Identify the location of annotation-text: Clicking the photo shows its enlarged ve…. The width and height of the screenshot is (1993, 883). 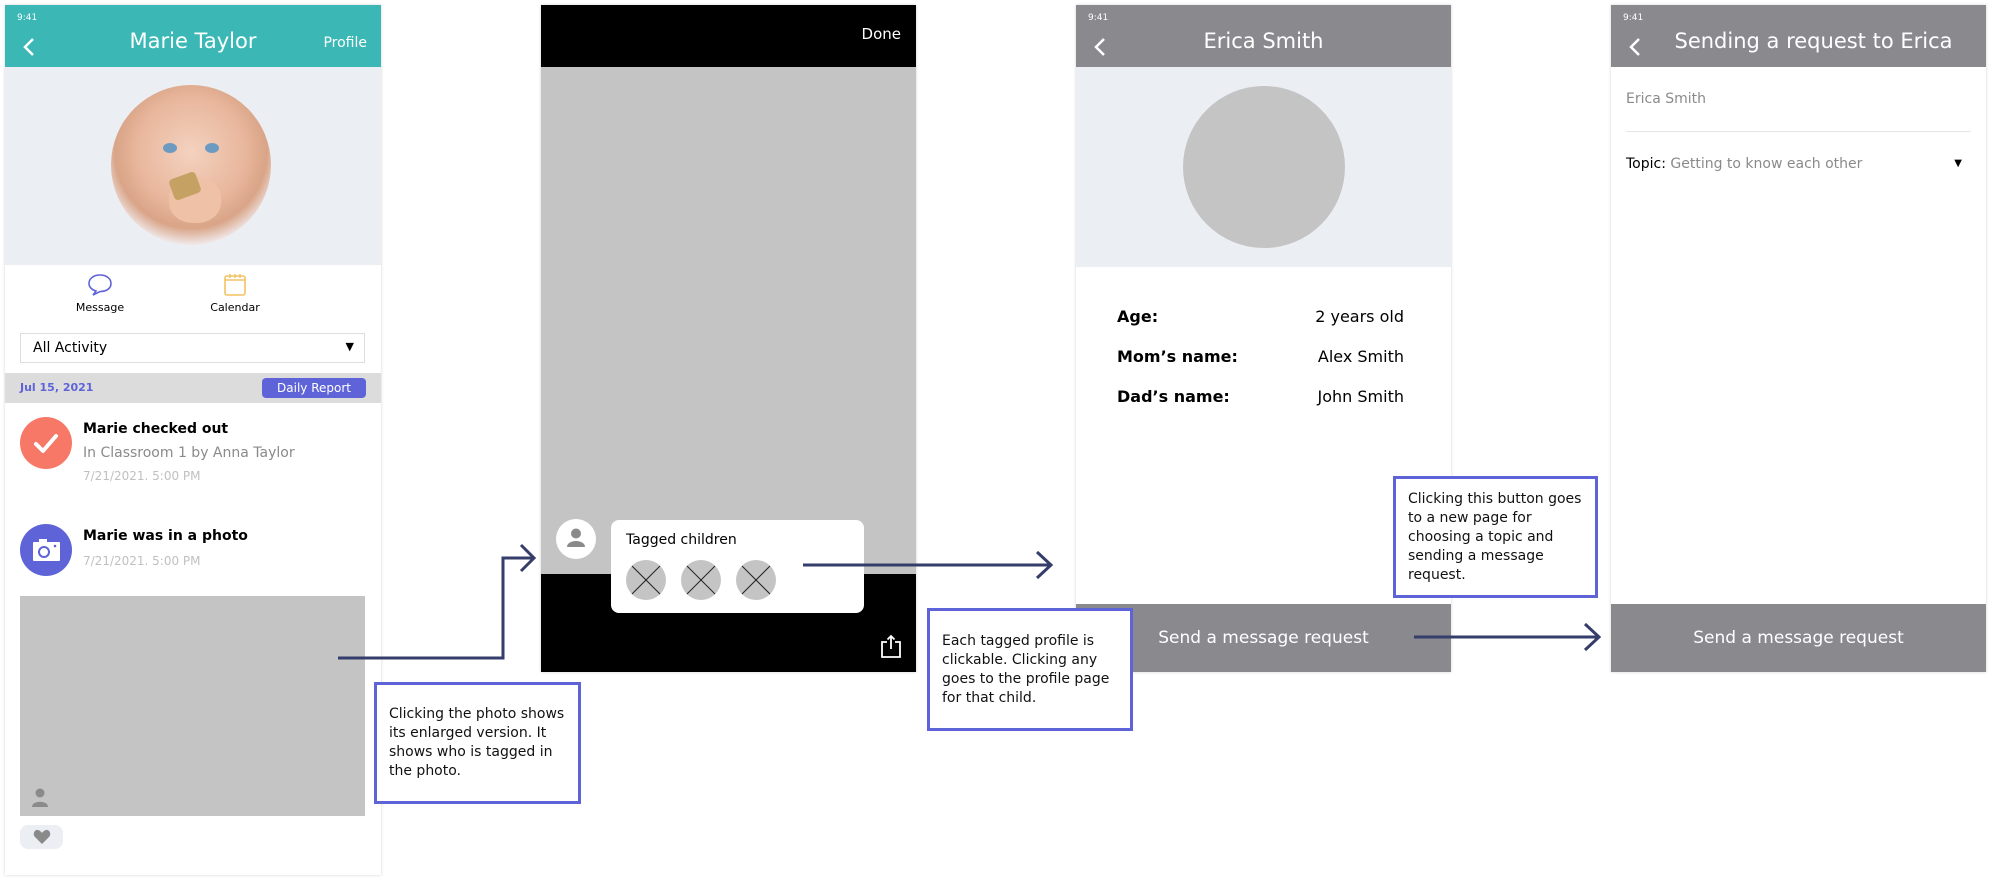
(477, 742).